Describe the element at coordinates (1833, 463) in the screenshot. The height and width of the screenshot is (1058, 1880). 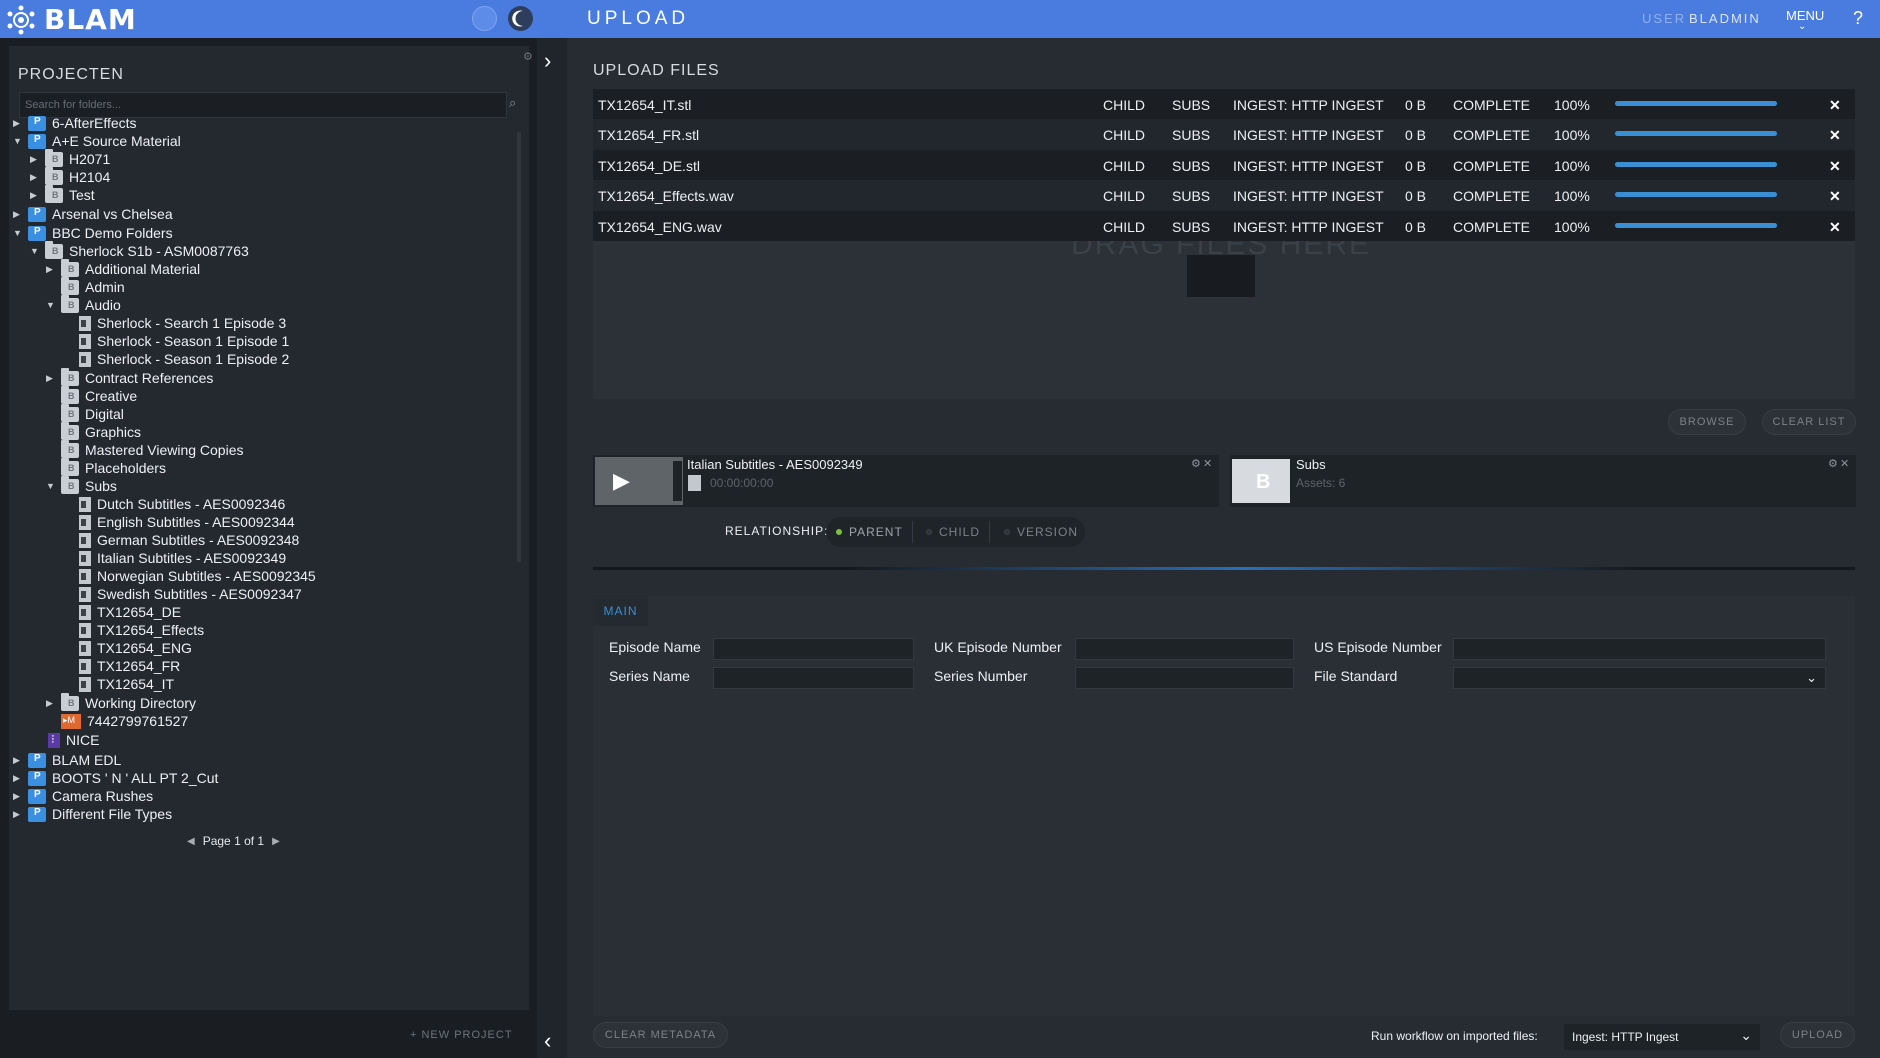
I see `folder-settings-icon: ⚙` at that location.